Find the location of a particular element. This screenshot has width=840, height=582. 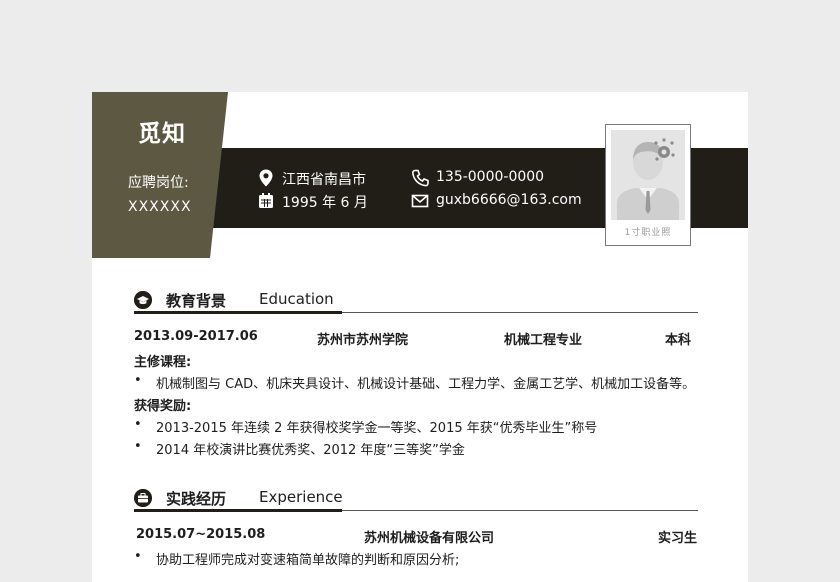

education-title-en: Education is located at coordinates (296, 299).